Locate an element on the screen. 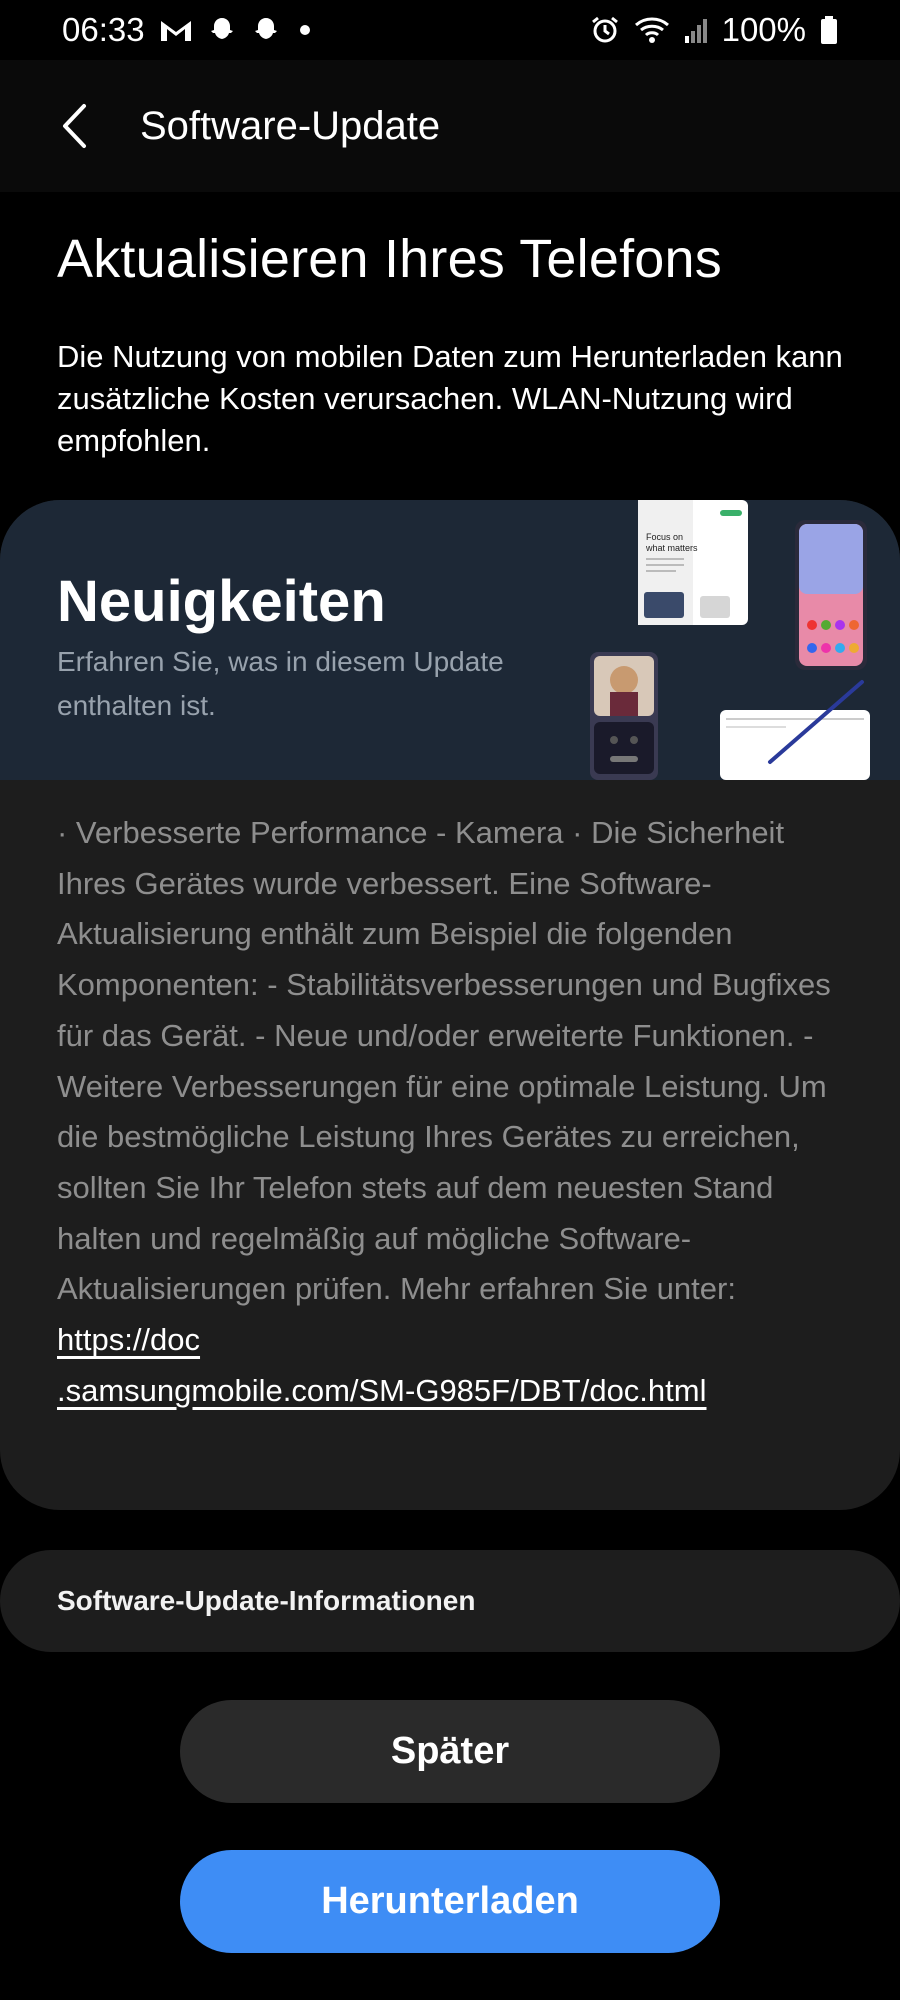  status-bar-left: 06:33 is located at coordinates (188, 30).